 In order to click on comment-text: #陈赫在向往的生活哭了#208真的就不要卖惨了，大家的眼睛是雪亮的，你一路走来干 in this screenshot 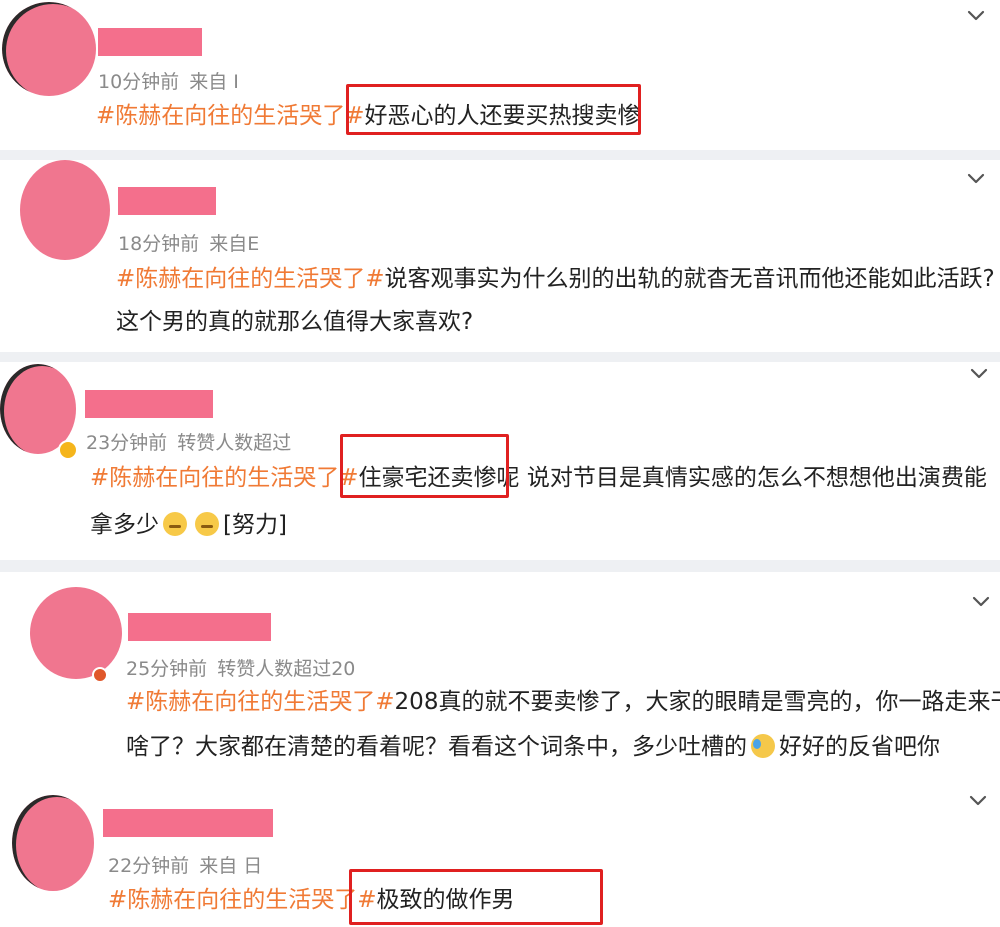, I will do `click(563, 702)`.